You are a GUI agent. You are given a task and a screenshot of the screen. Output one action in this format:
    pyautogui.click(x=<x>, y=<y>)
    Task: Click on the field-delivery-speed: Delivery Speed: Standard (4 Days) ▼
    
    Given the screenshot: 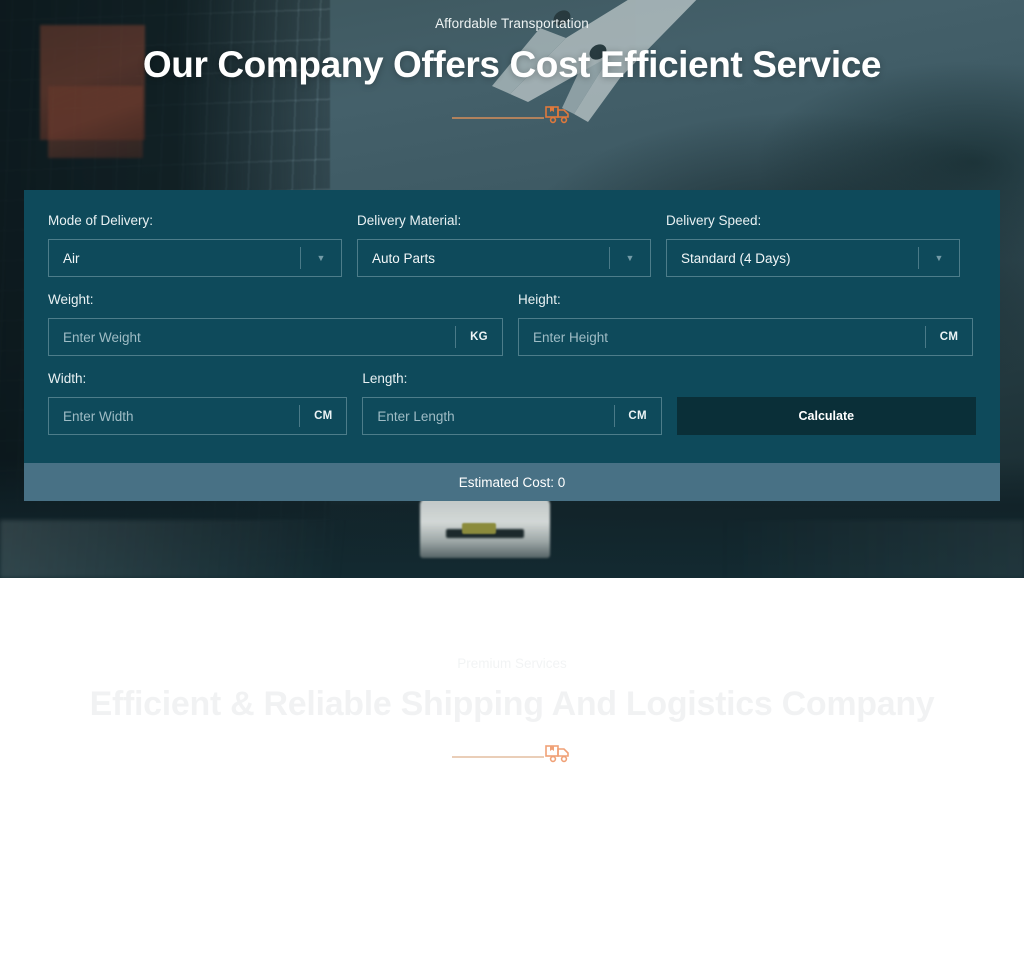 What is the action you would take?
    pyautogui.click(x=813, y=244)
    